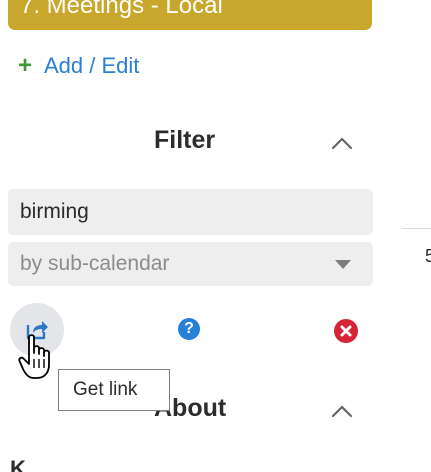  What do you see at coordinates (343, 264) in the screenshot?
I see `caret-down-icon` at bounding box center [343, 264].